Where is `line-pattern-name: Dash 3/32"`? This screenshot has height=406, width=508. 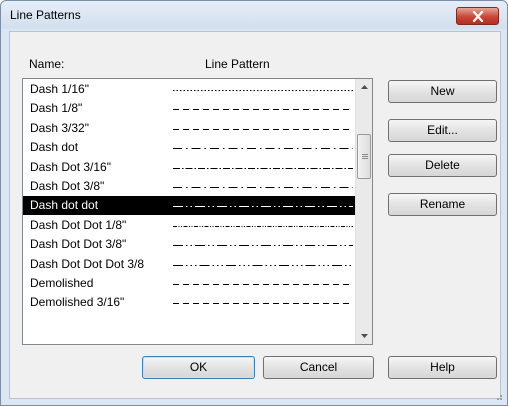
line-pattern-name: Dash 3/32" is located at coordinates (59, 127).